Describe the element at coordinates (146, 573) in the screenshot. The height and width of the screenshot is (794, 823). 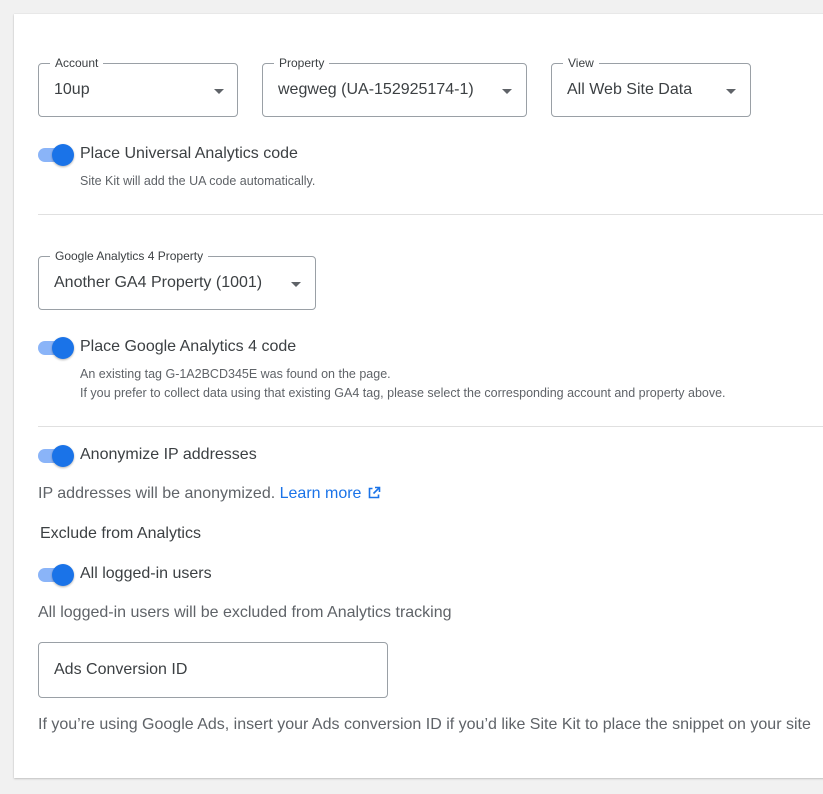
I see `exclude-logged-in-toggle-label: All logged-in users` at that location.